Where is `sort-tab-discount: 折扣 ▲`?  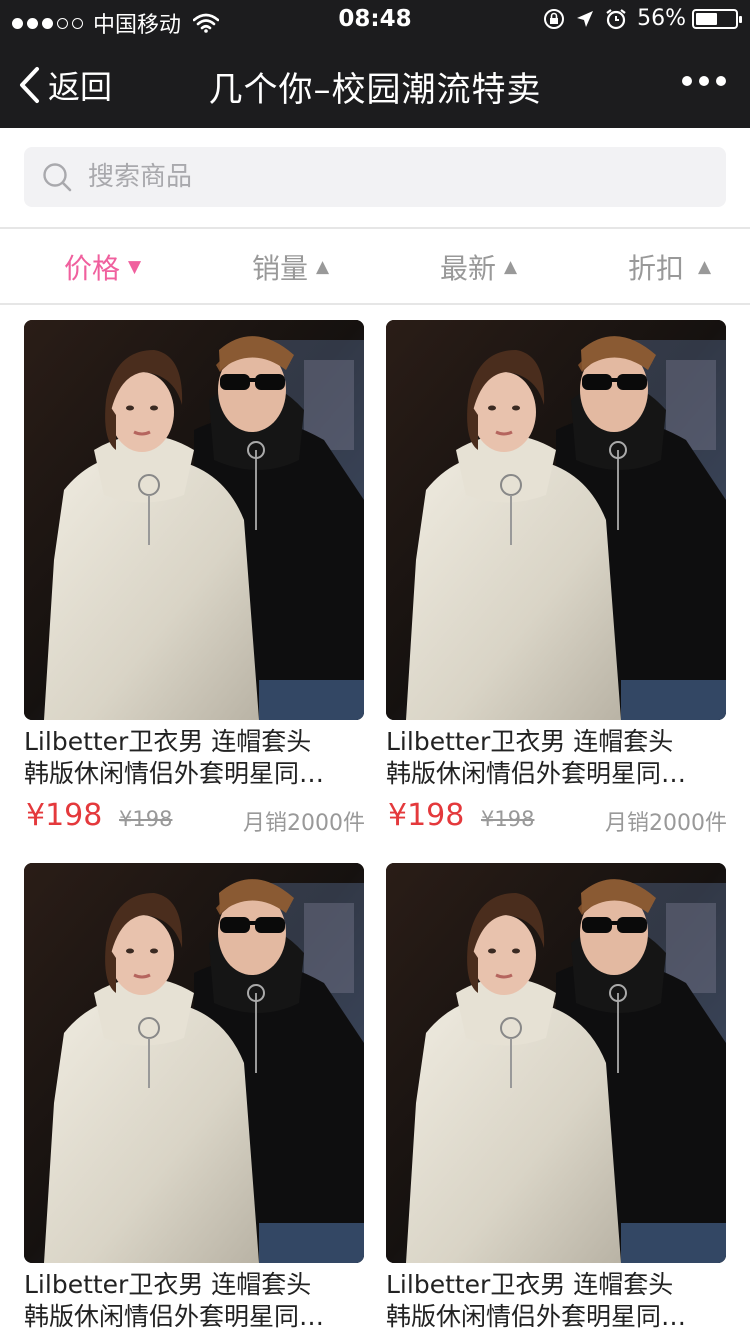
sort-tab-discount: 折扣 ▲ is located at coordinates (669, 267).